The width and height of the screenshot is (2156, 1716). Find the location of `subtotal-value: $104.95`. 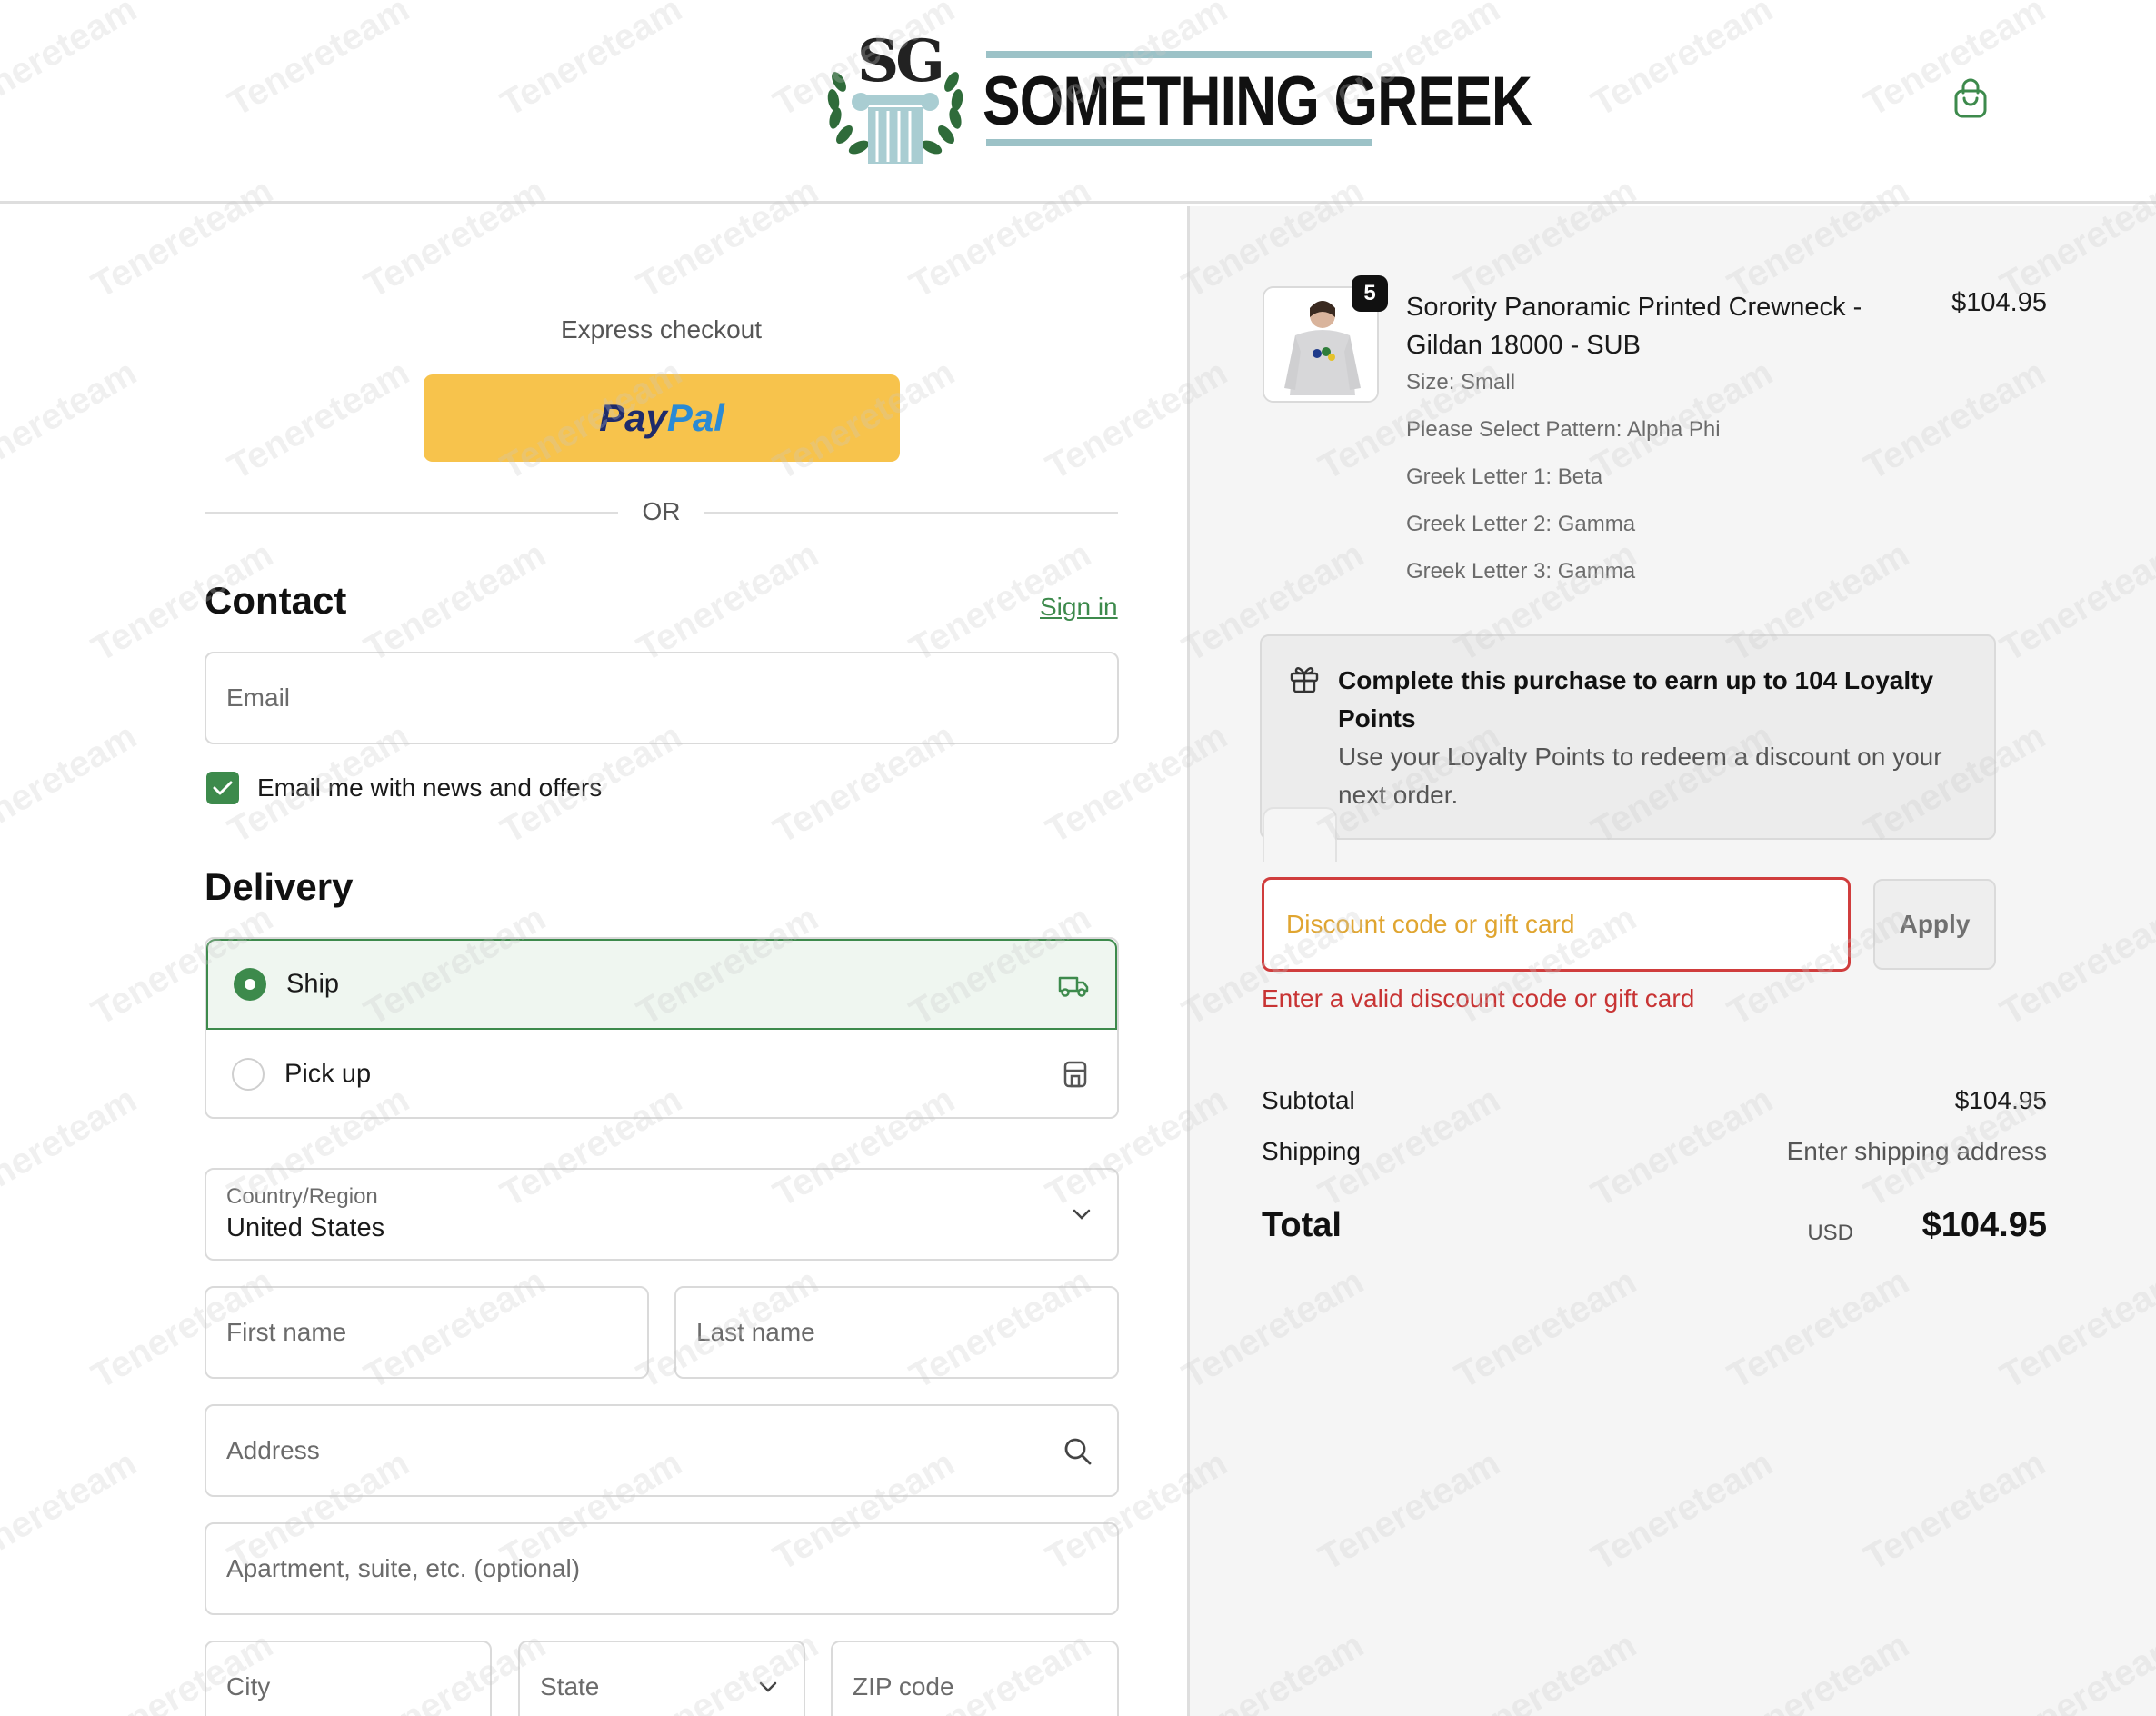

subtotal-value: $104.95 is located at coordinates (2001, 1100).